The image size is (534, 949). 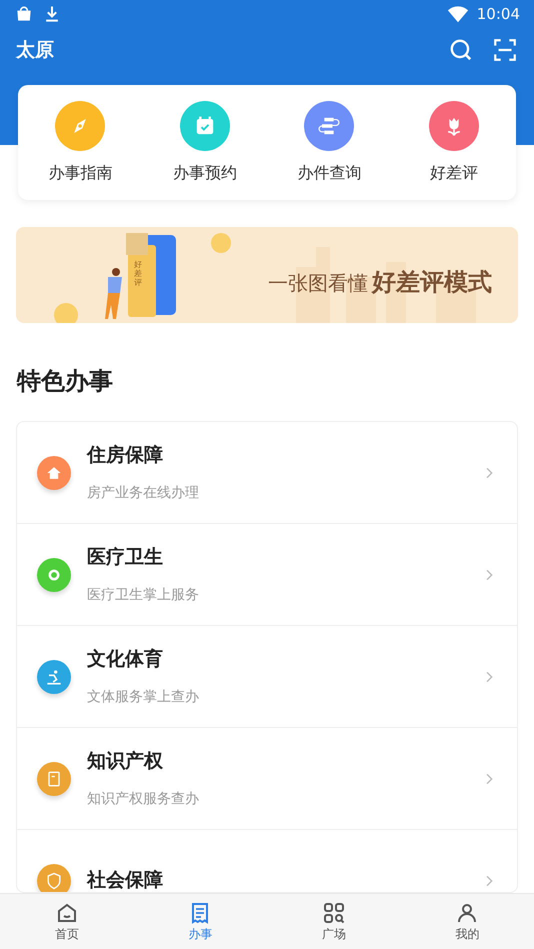 I want to click on nav-tab: 首页, so click(x=67, y=921).